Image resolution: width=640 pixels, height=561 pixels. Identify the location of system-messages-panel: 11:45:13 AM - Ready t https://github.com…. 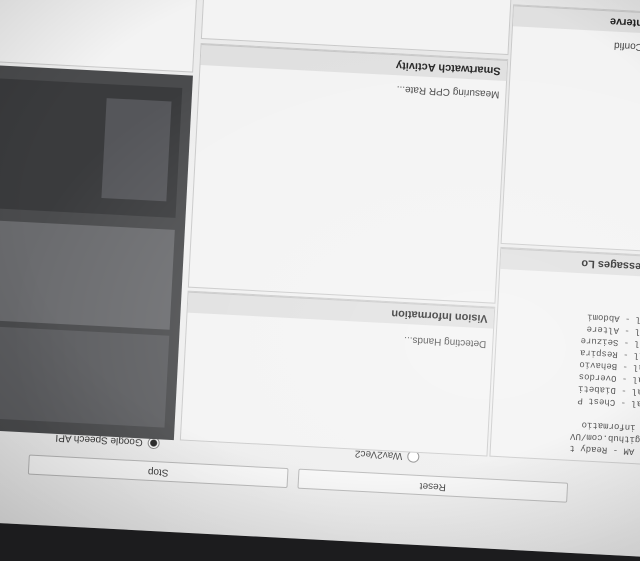
(564, 357).